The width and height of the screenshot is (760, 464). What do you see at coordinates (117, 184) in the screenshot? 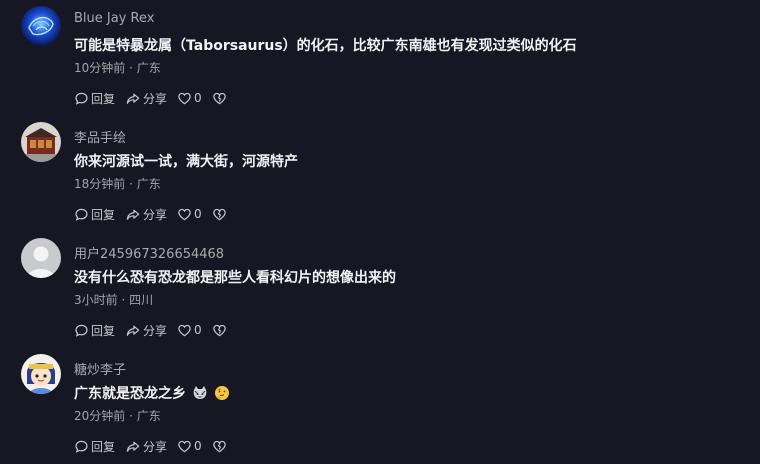
I see `comment-meta: 18分钟前 · 广东` at bounding box center [117, 184].